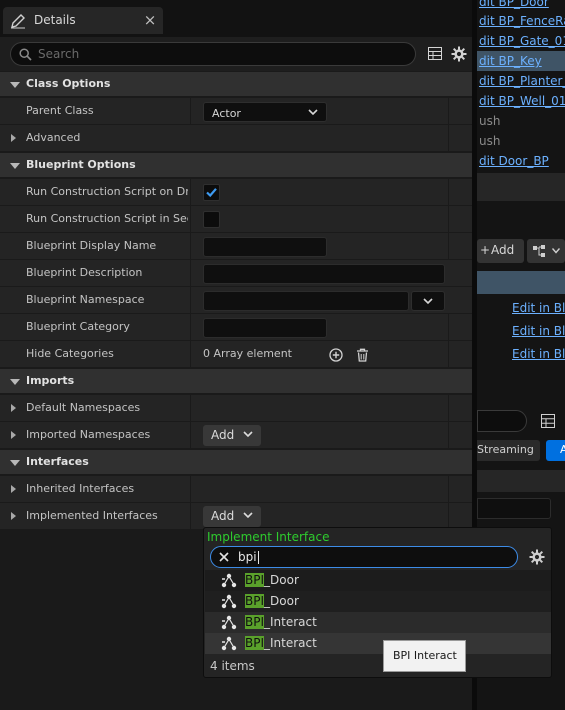 The image size is (565, 710). I want to click on edit-in-blueprint-link-2: Edit in Blu, so click(538, 331).